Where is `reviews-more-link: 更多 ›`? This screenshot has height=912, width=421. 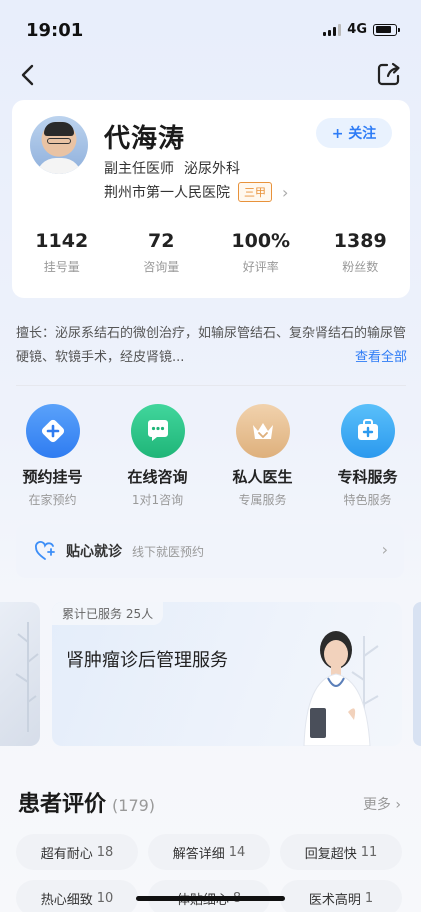
reviews-more-link: 更多 › is located at coordinates (382, 804).